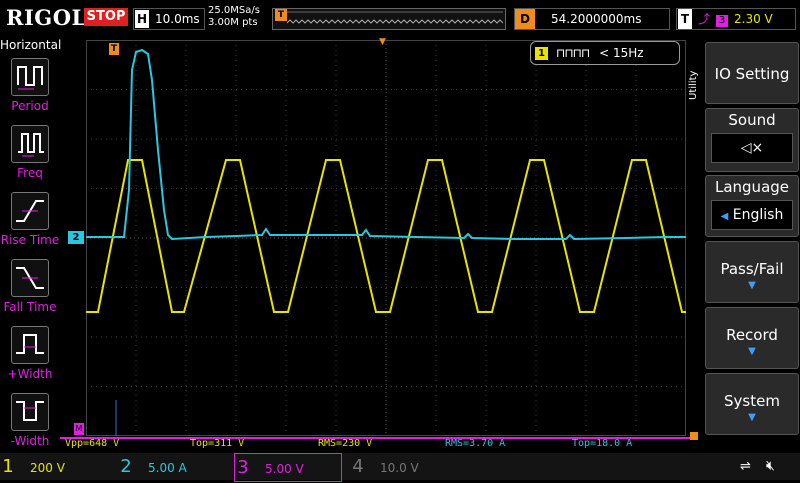 The image size is (800, 483). I want to click on measure-ch1-rms: RMS=230 V, so click(345, 443).